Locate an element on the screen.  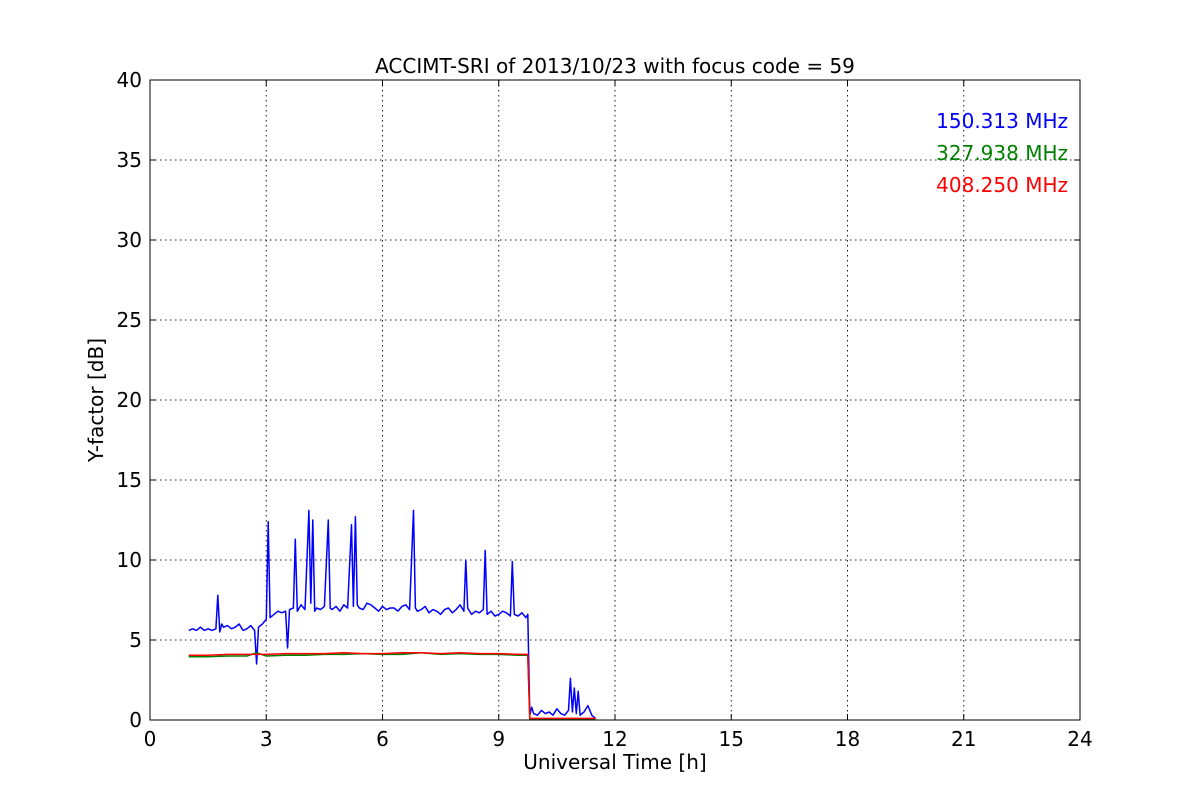
legend-entry: 408.250 MHz is located at coordinates (1002, 185).